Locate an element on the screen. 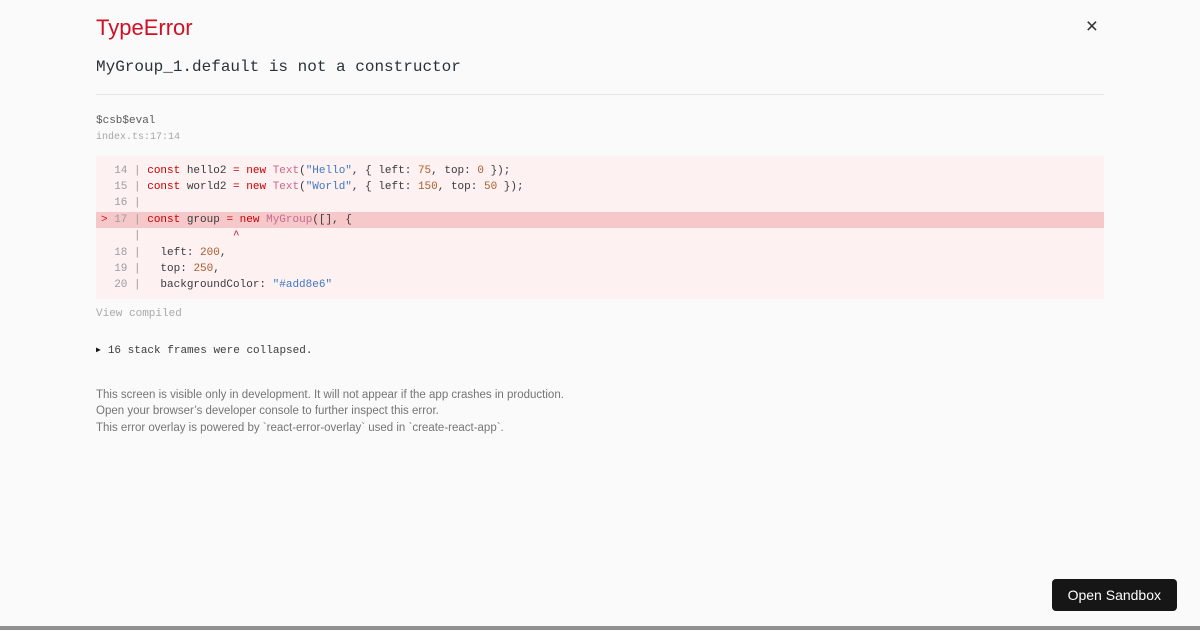 Image resolution: width=1200 pixels, height=630 pixels. code-line: 18 | left: 200, is located at coordinates (164, 252).